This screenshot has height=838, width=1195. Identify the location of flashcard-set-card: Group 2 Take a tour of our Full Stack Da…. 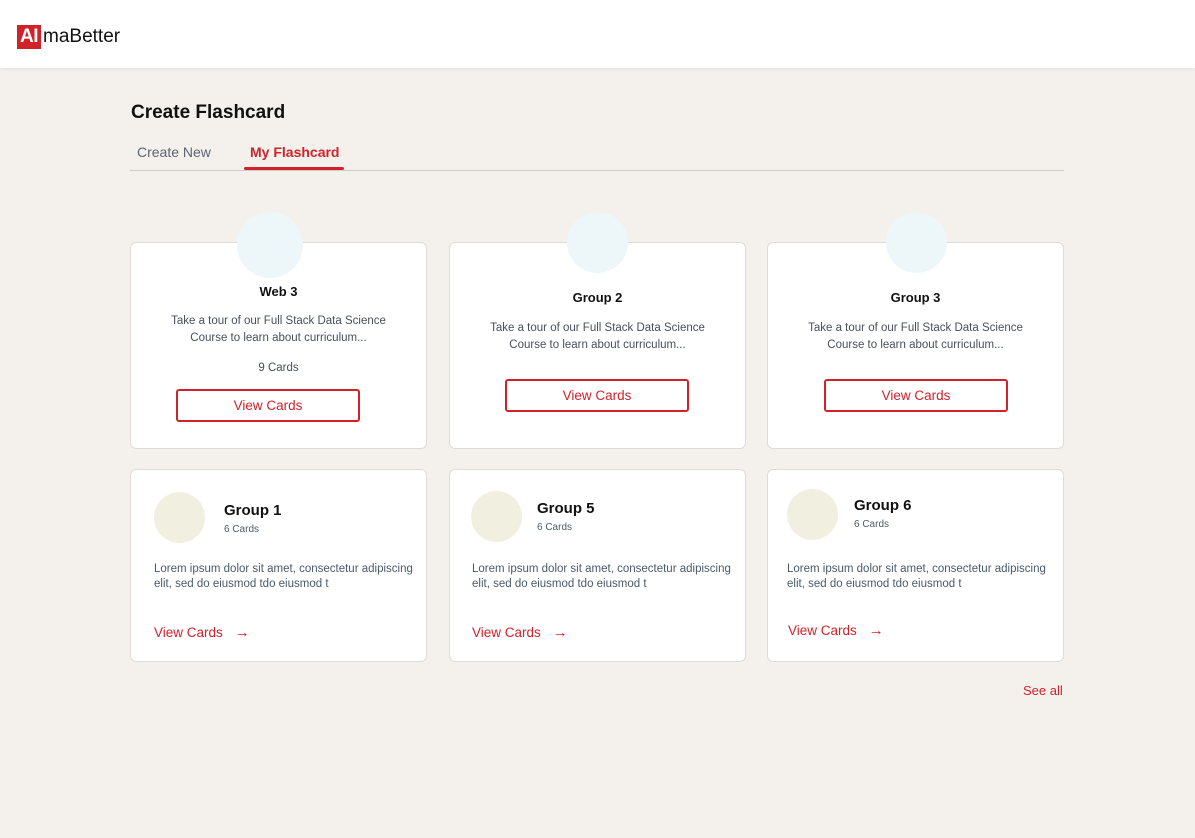
(597, 345).